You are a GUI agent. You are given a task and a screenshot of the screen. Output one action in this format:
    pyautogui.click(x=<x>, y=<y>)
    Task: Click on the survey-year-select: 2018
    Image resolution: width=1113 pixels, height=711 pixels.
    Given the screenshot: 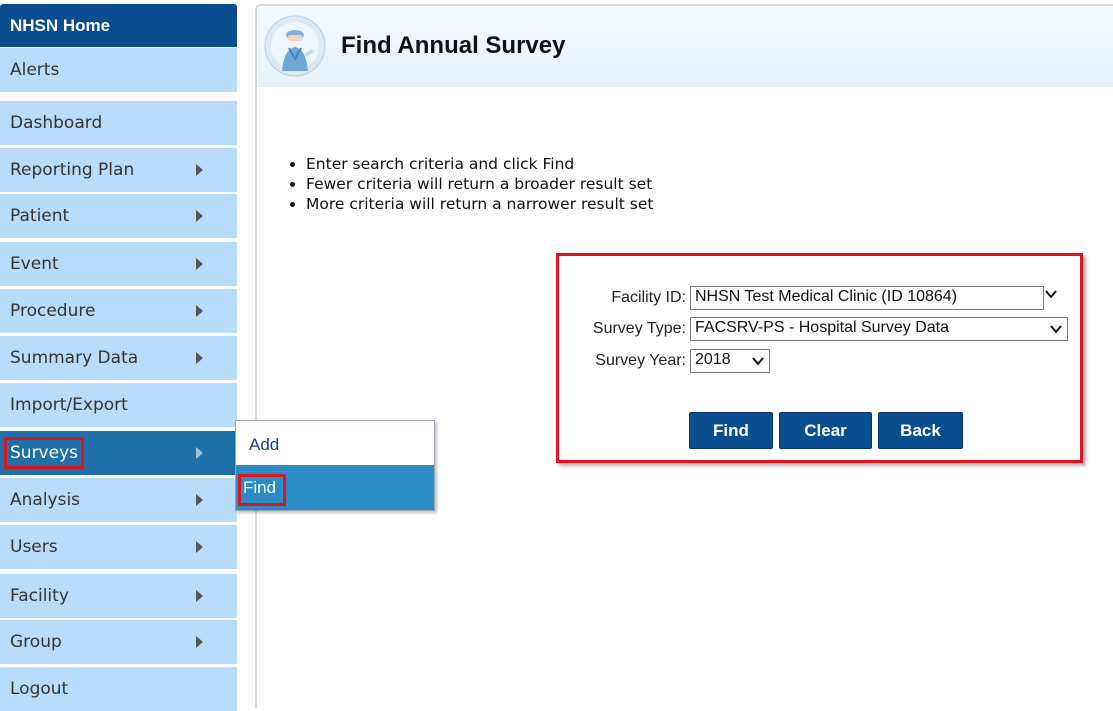 What is the action you would take?
    pyautogui.click(x=730, y=361)
    